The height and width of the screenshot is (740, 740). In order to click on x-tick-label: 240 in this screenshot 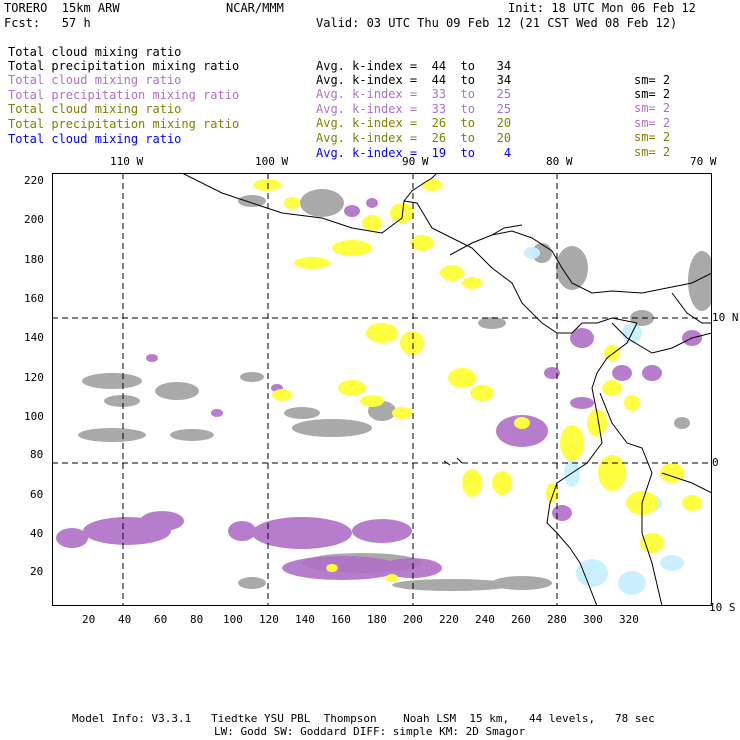, I will do `click(485, 619)`.